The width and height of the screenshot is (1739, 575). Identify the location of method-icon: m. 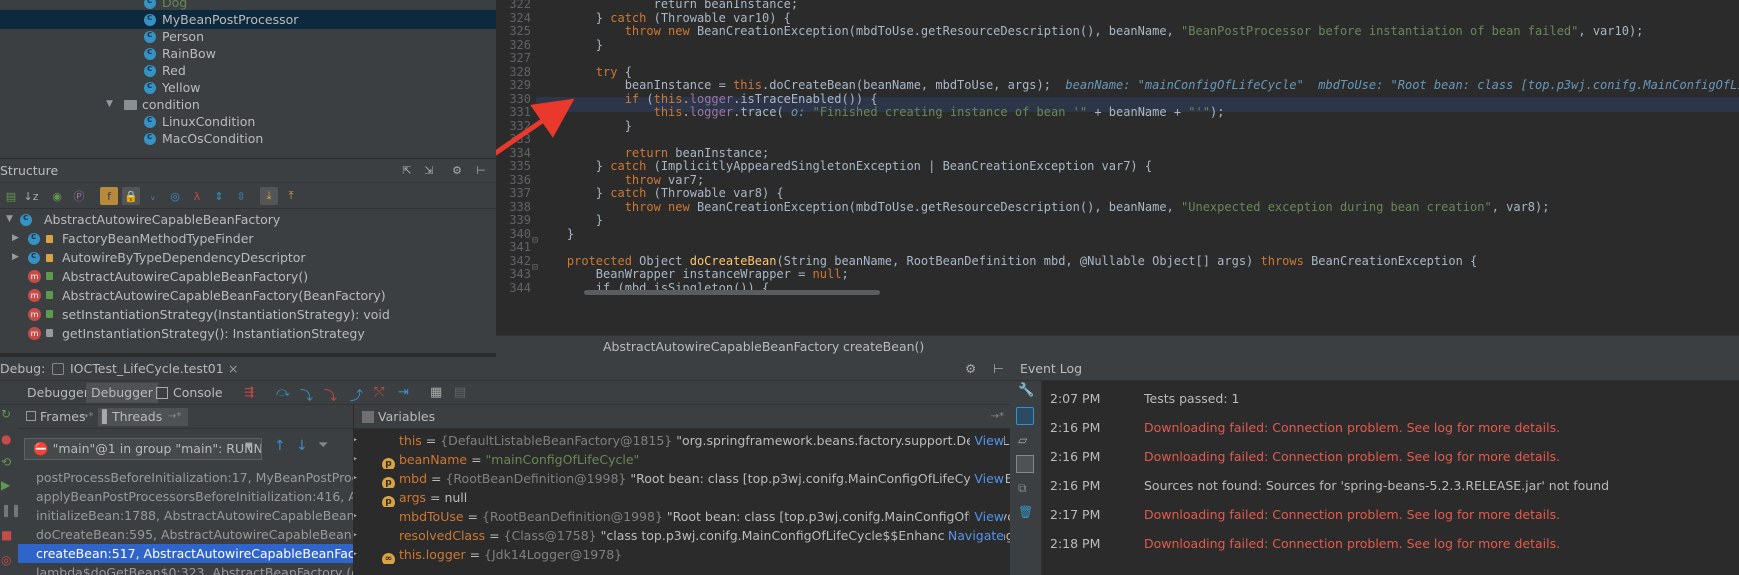
(34, 314).